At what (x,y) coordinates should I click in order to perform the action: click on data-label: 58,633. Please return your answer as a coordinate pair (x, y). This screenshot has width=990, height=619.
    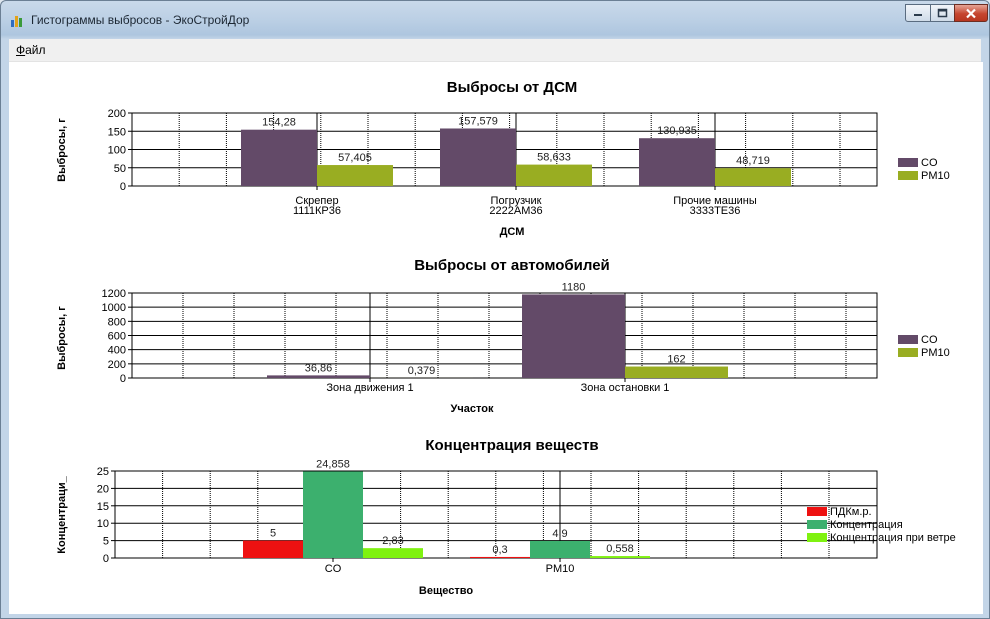
    Looking at the image, I should click on (554, 158).